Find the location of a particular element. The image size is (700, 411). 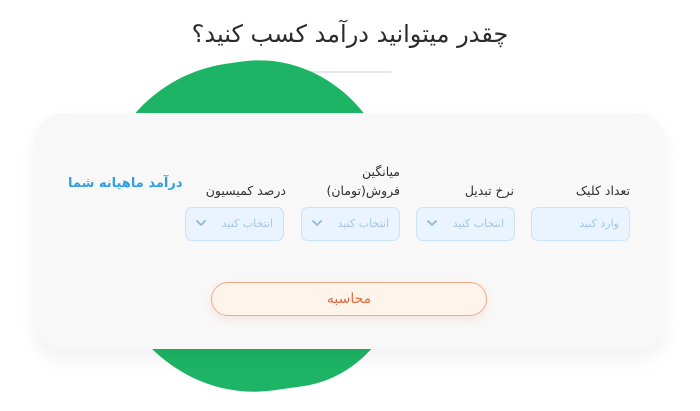

clicks-placeholder: وارد کنید is located at coordinates (599, 223).